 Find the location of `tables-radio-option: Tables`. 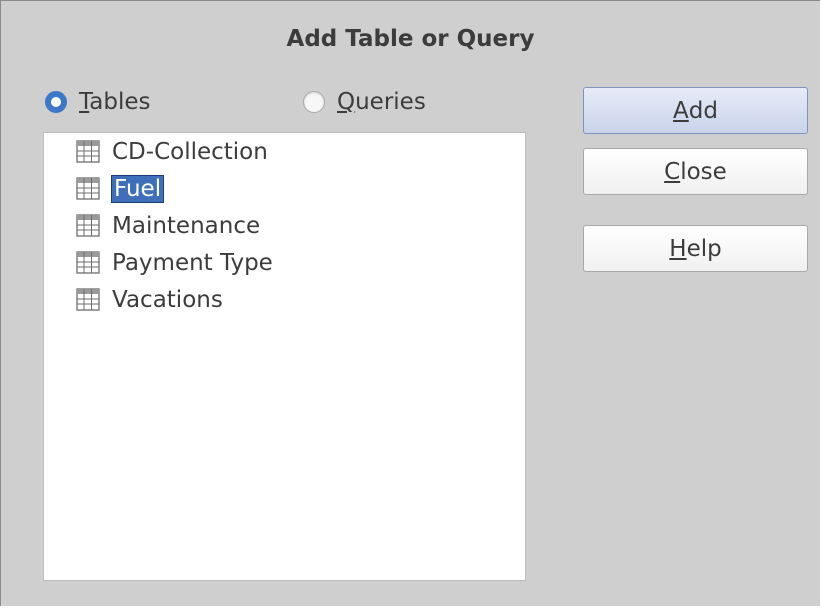

tables-radio-option: Tables is located at coordinates (97, 102).